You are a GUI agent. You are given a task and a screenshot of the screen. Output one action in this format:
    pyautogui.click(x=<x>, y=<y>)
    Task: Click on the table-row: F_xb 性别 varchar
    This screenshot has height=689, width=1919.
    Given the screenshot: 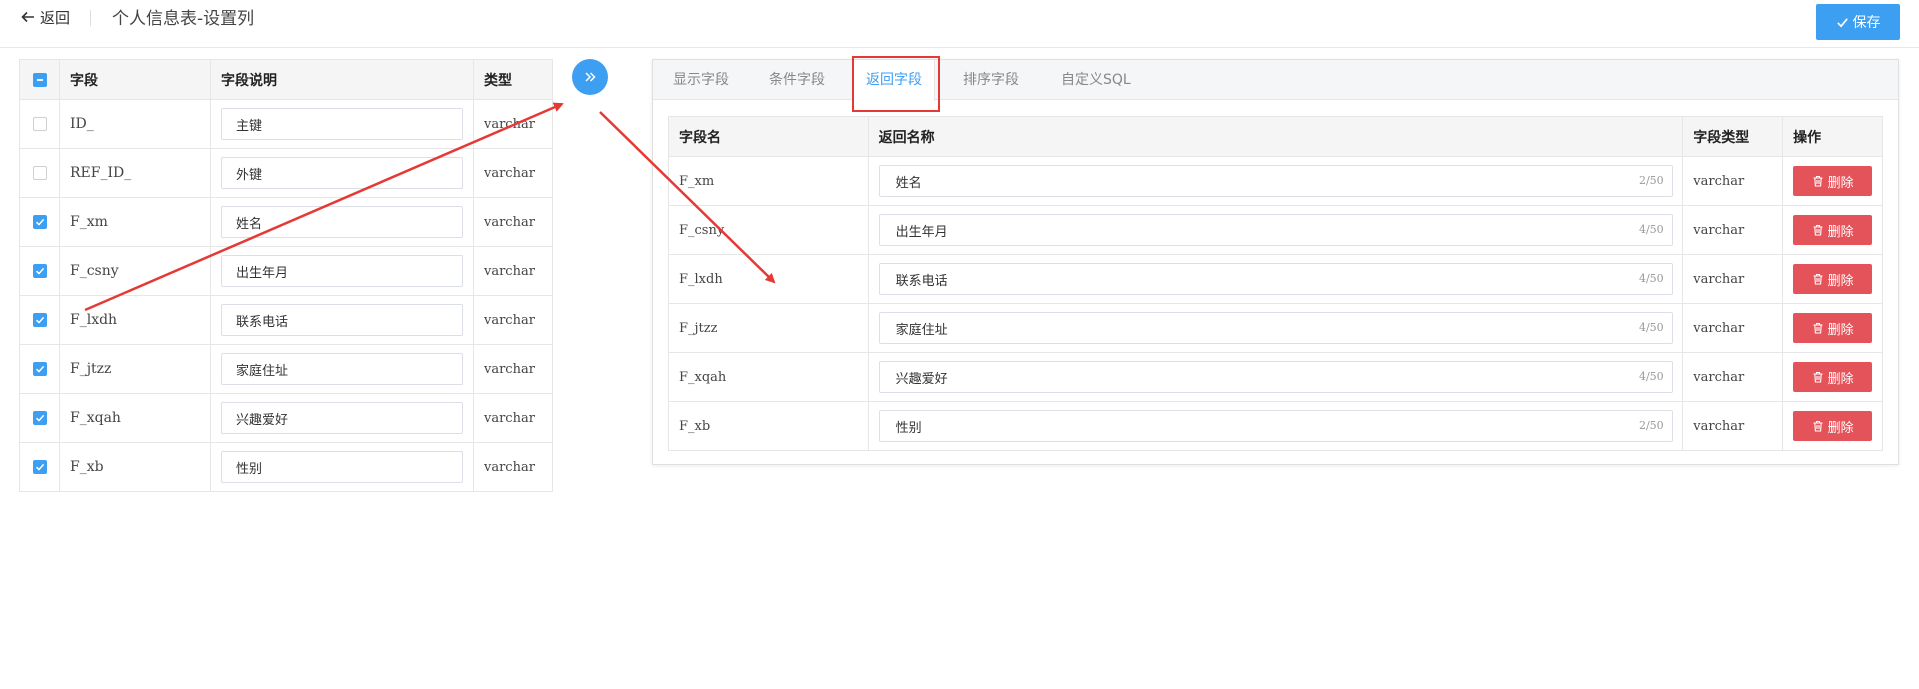 What is the action you would take?
    pyautogui.click(x=286, y=467)
    